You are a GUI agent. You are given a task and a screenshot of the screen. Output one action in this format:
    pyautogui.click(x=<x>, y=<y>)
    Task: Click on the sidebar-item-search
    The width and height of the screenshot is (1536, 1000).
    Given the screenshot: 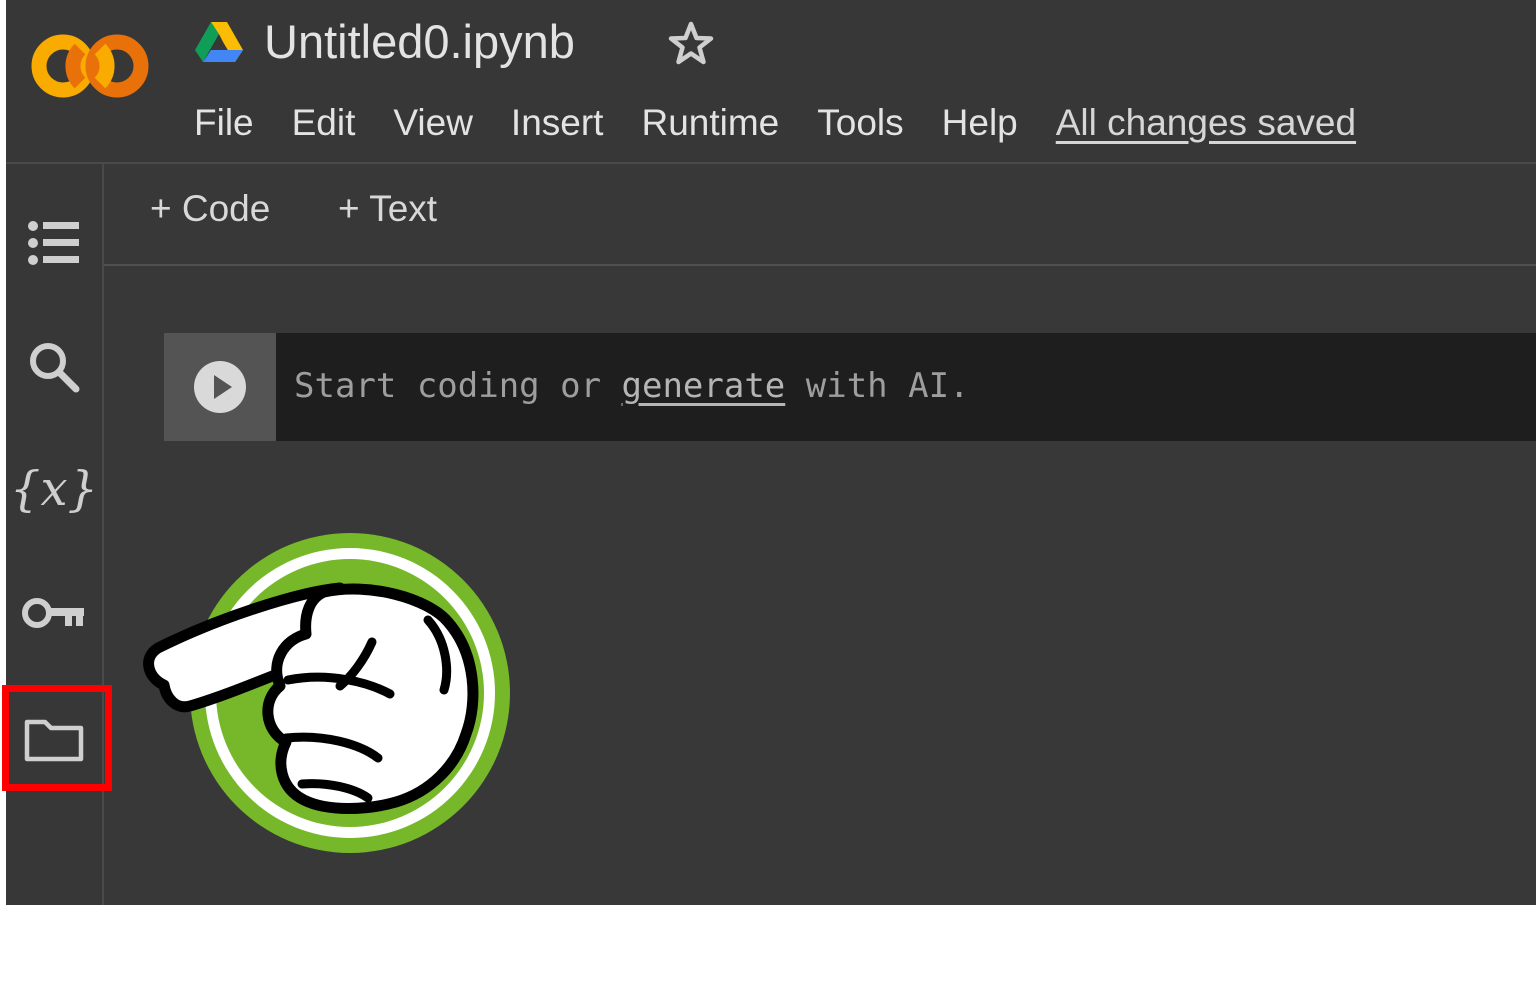 What is the action you would take?
    pyautogui.click(x=54, y=367)
    